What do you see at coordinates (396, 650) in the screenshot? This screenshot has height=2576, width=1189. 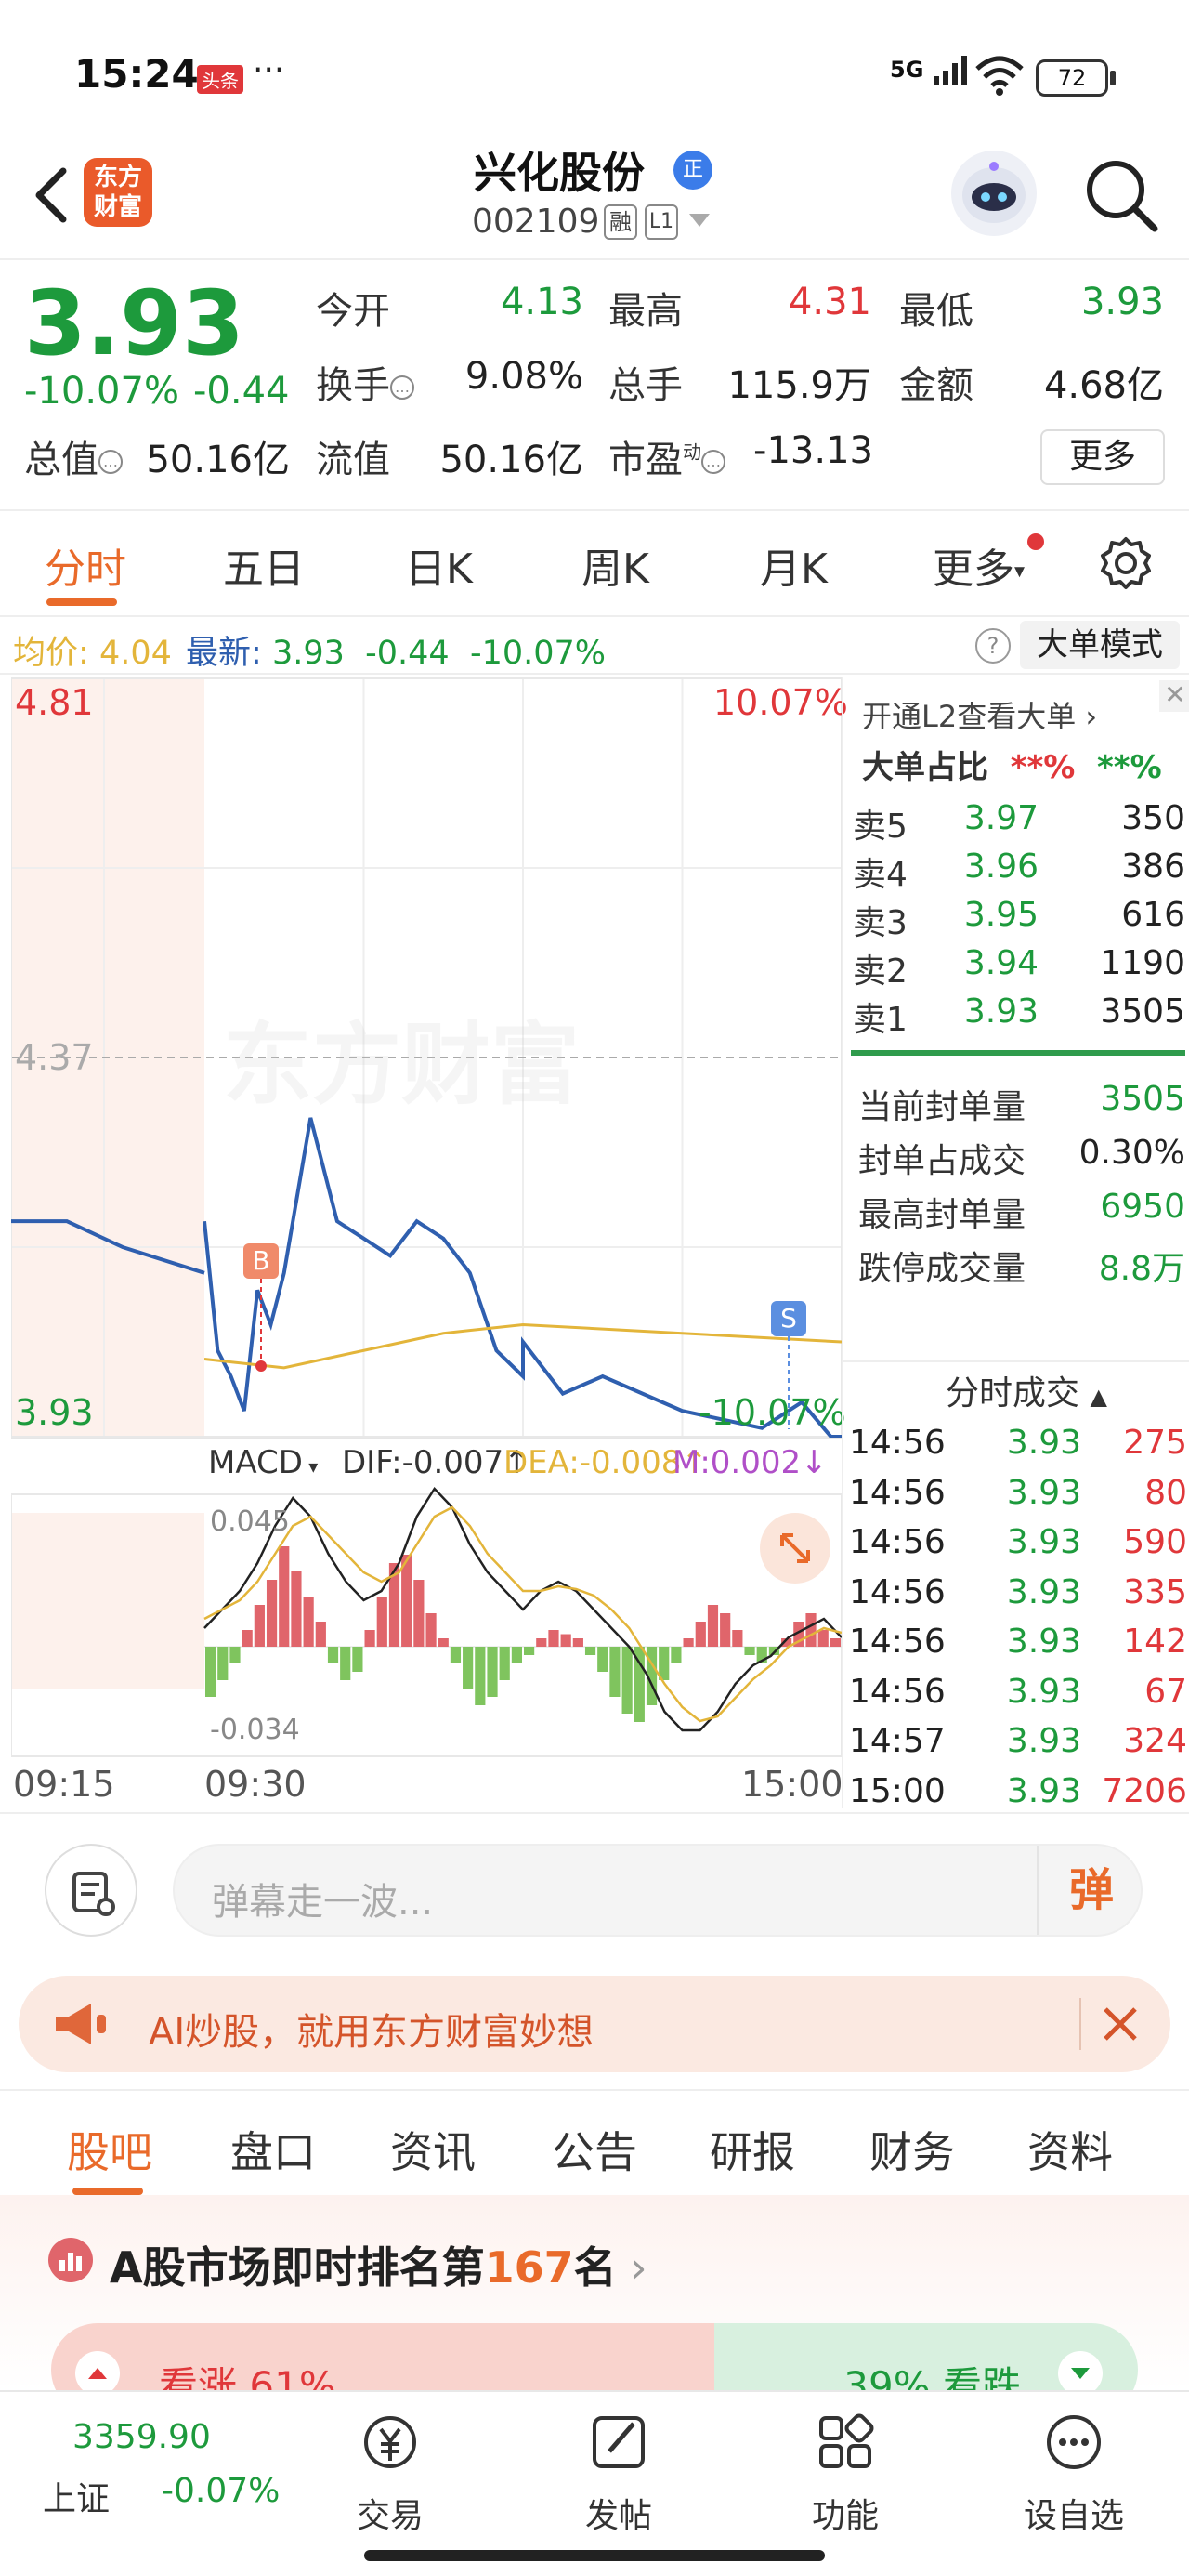 I see `latest-price: 最新: 3.93 -0.44 -10.07%` at bounding box center [396, 650].